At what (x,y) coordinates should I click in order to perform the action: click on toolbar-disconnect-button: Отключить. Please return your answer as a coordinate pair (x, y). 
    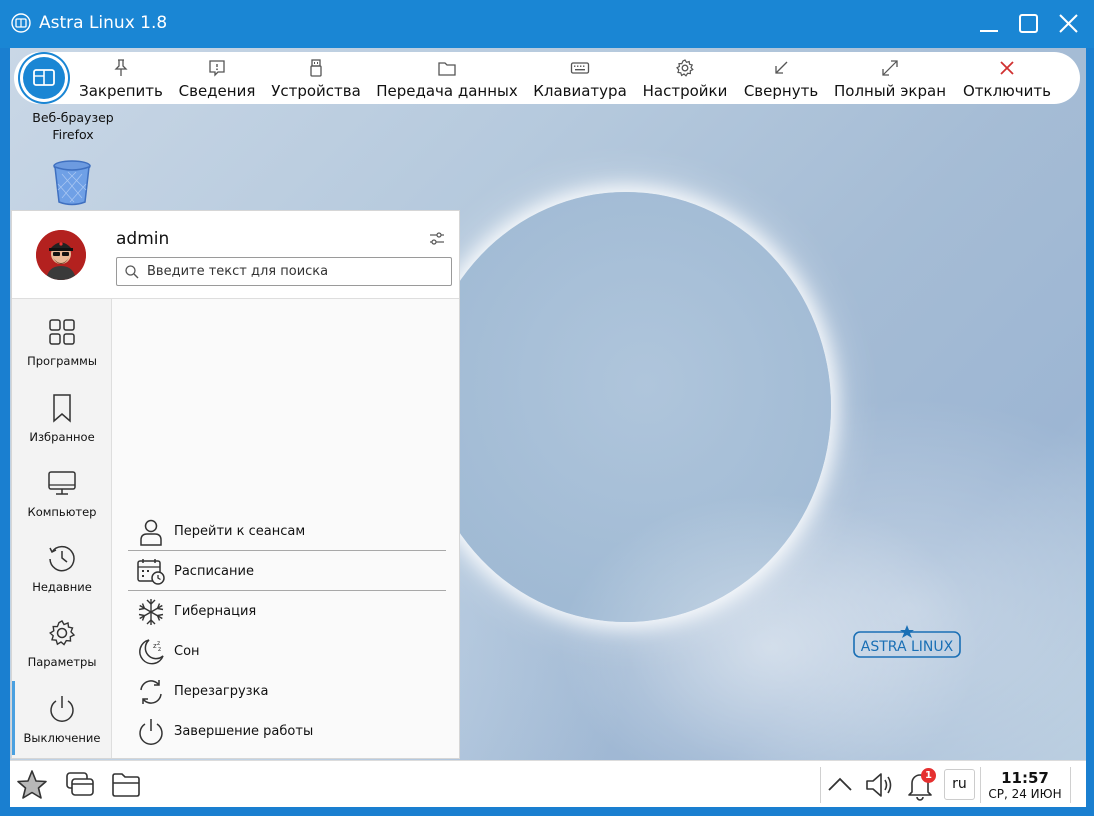
    Looking at the image, I should click on (1007, 79).